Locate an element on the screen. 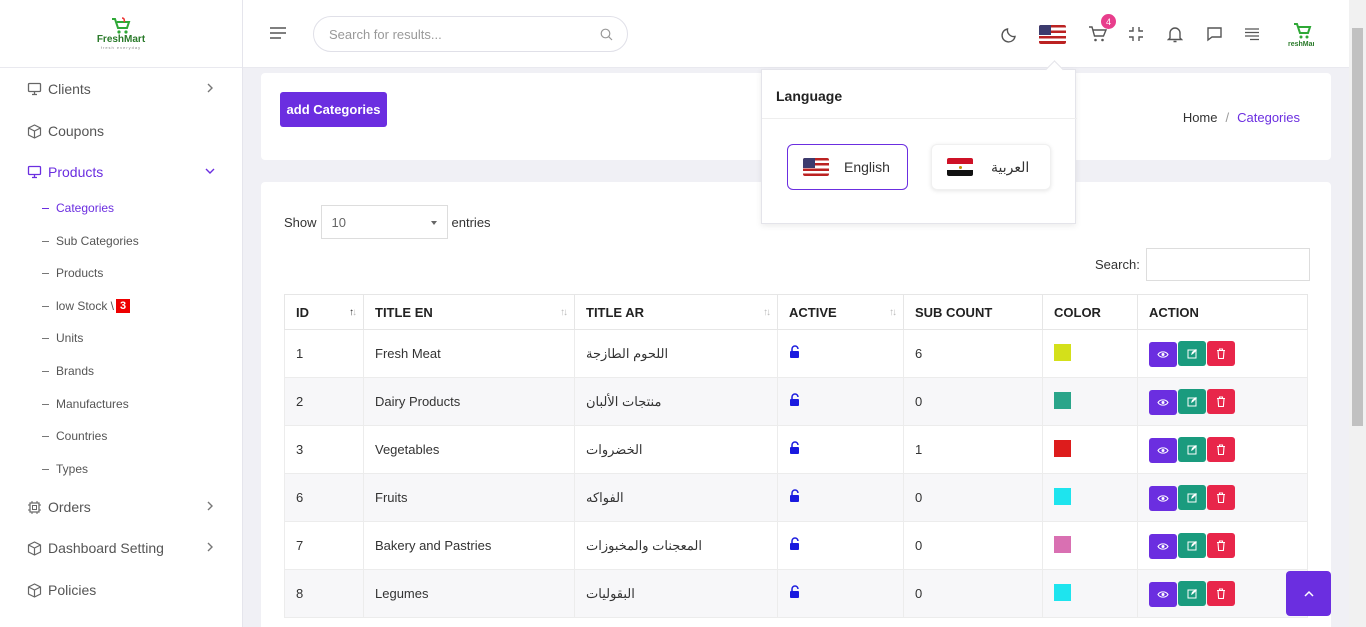  header-label: SUB COUNT is located at coordinates (954, 312).